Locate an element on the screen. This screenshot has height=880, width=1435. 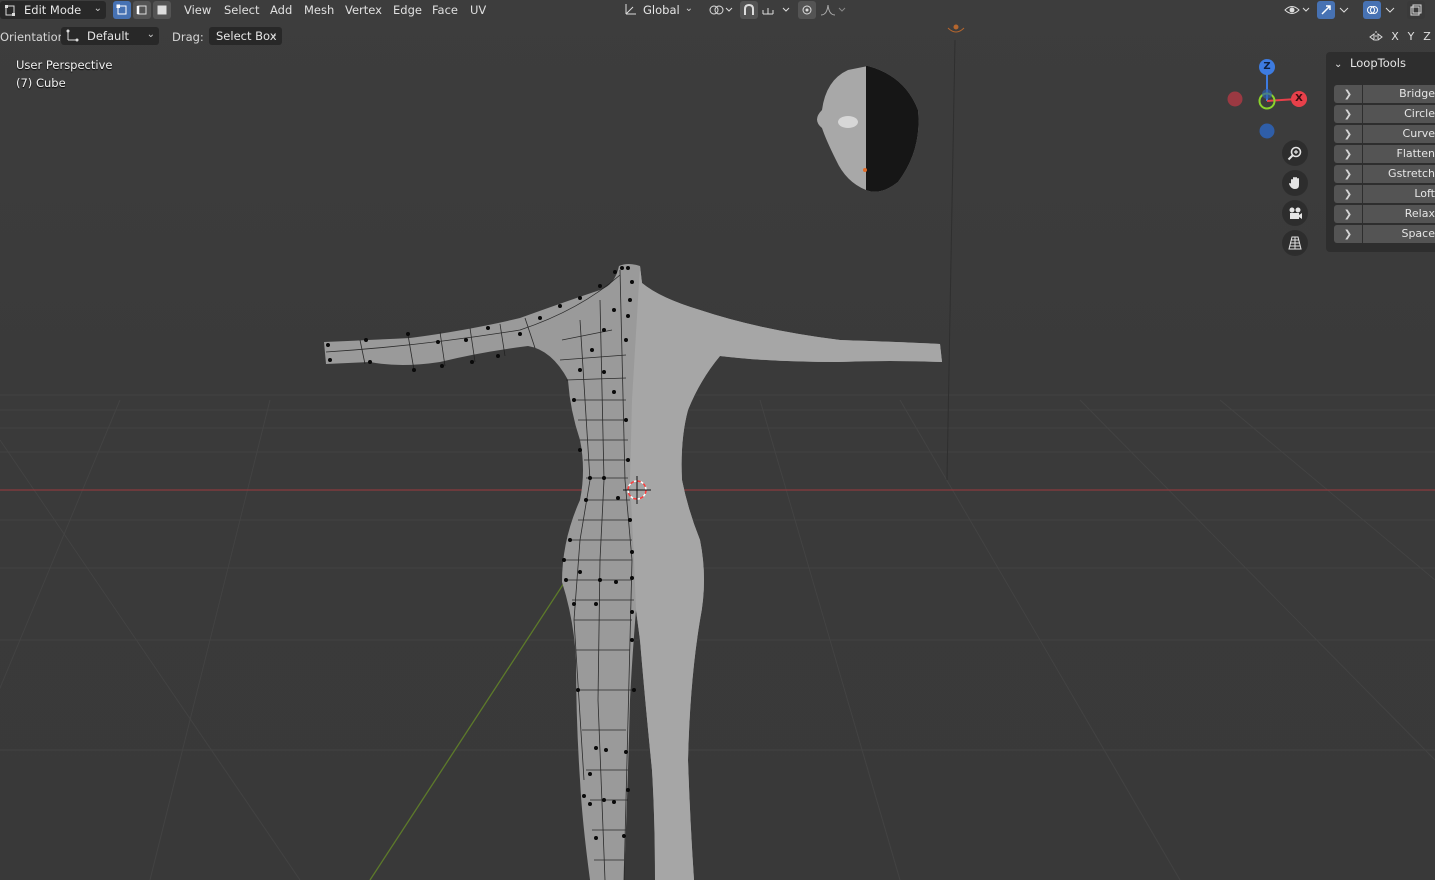
looptools-row-circle: ❯ Circle is located at coordinates (1384, 114).